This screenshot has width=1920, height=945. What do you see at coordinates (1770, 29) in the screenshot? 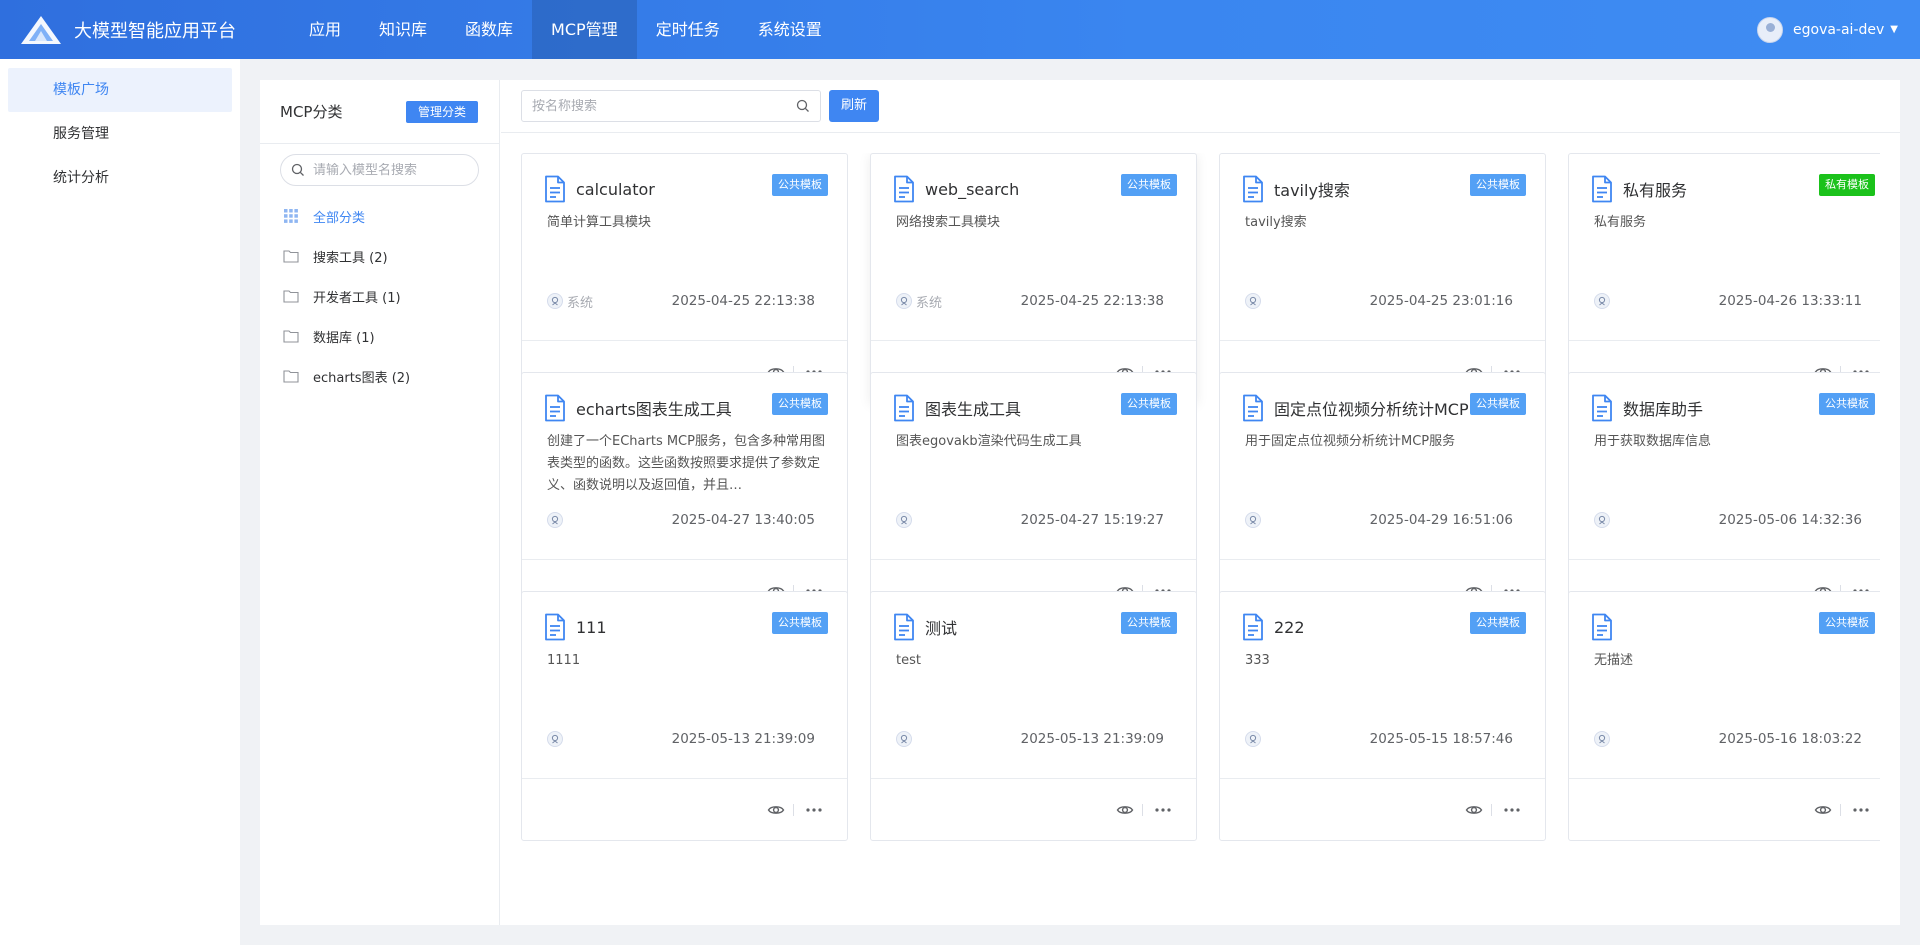
I see `avatar` at bounding box center [1770, 29].